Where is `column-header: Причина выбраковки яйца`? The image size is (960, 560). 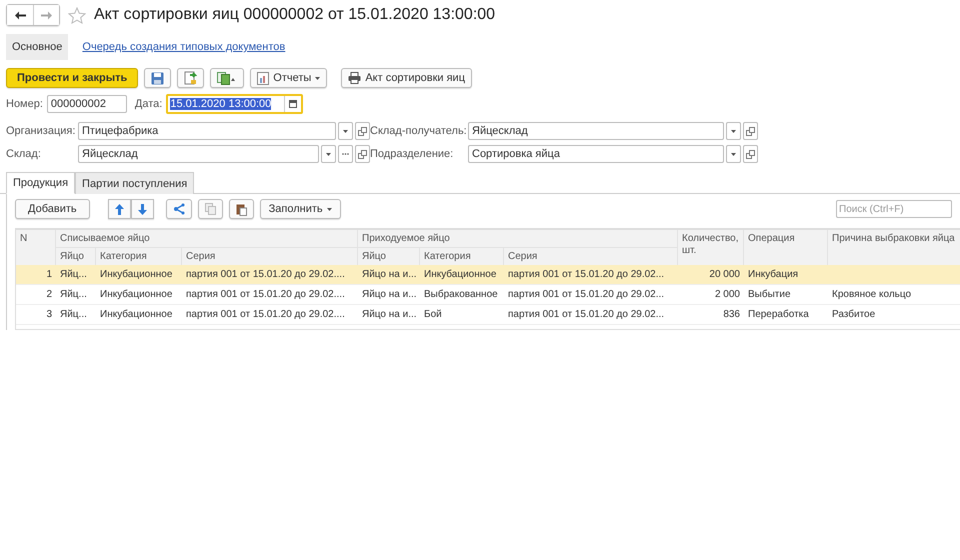 column-header: Причина выбраковки яйца is located at coordinates (894, 247).